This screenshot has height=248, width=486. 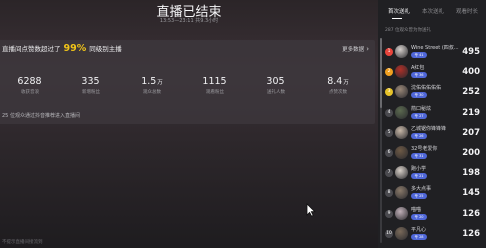 I want to click on stats-headline-percent: 99%, so click(x=75, y=48).